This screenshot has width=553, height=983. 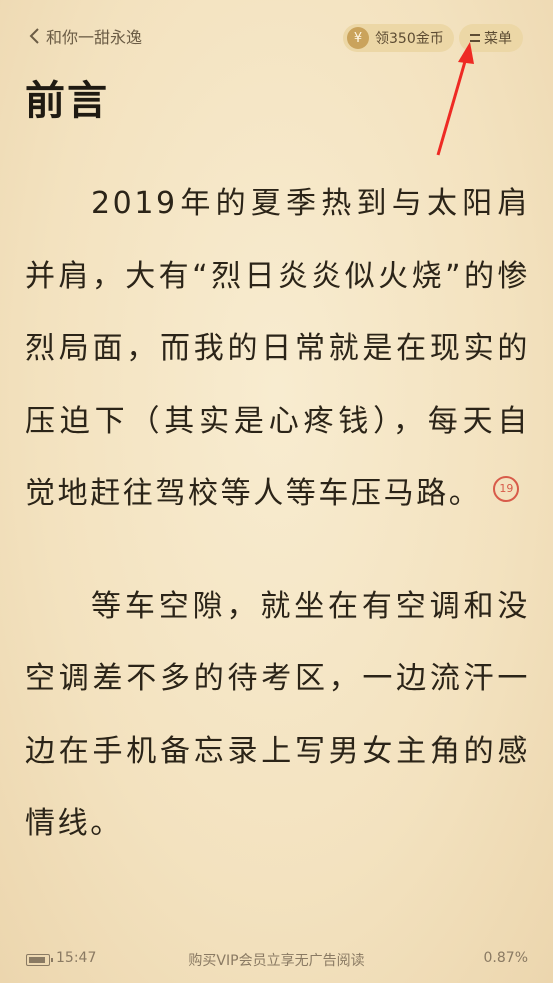 I want to click on claim-coins-button: ¥ 领350金币, so click(x=398, y=38).